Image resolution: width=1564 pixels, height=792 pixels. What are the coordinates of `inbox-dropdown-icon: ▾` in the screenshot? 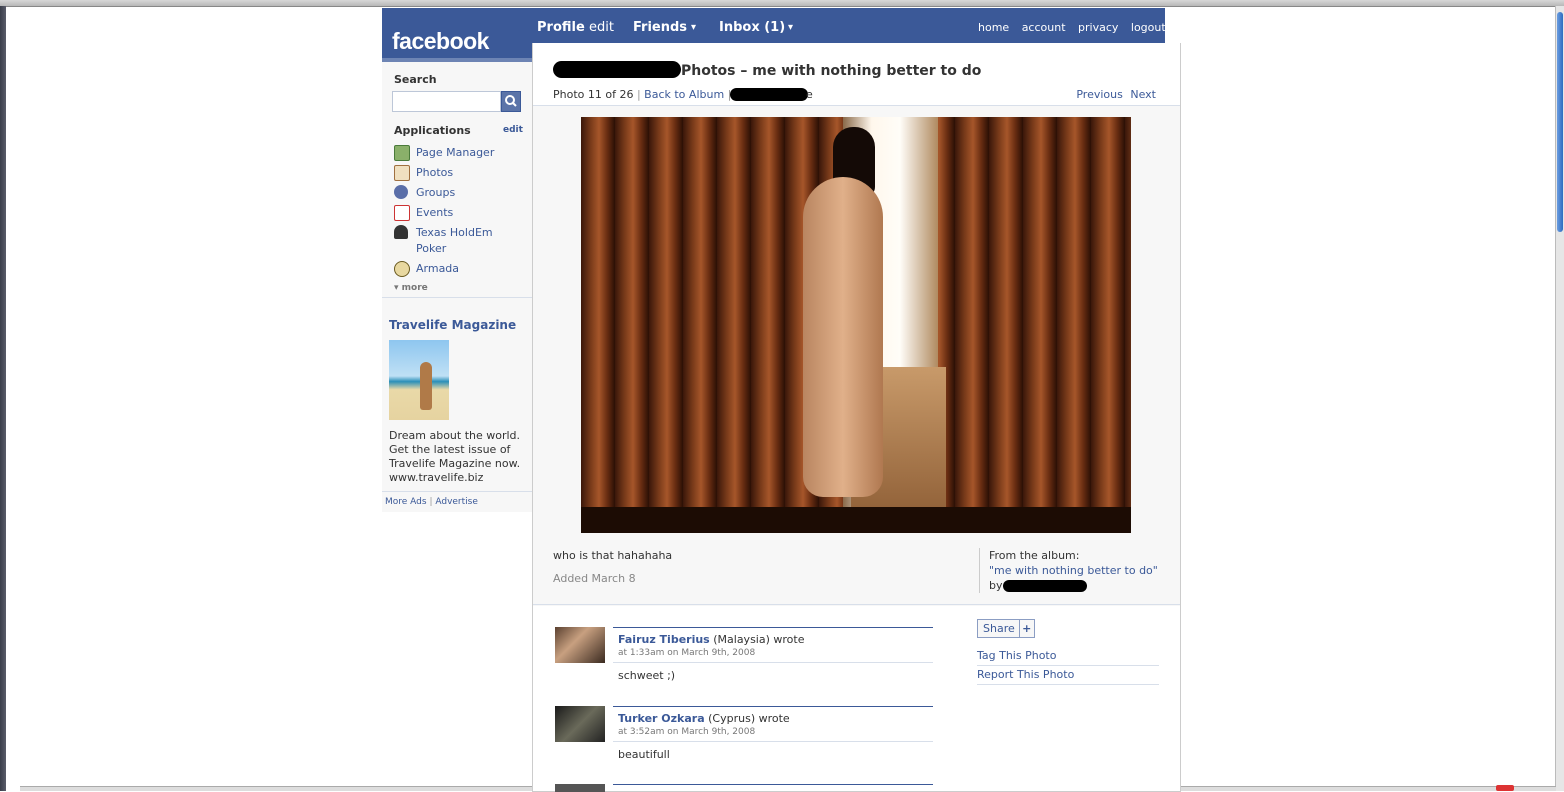 It's located at (790, 27).